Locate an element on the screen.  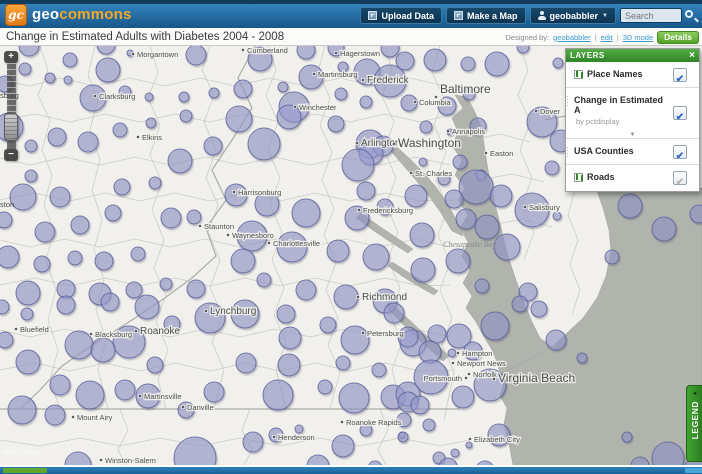
legend-tab: ◄ LEGEND is located at coordinates (694, 423).